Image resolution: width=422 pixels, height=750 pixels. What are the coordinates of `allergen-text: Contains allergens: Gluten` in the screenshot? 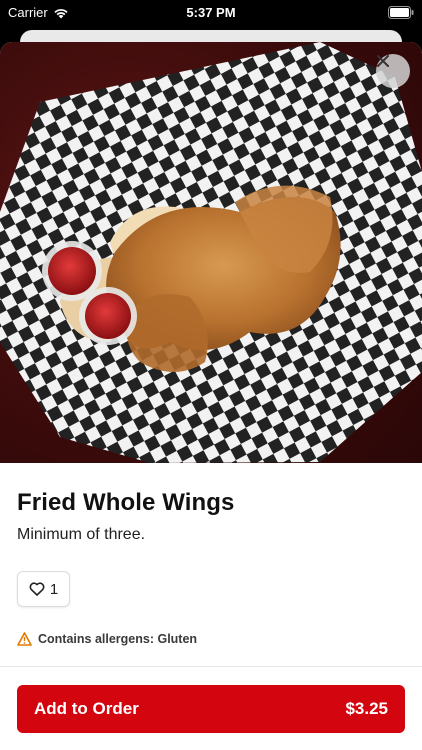 It's located at (118, 639).